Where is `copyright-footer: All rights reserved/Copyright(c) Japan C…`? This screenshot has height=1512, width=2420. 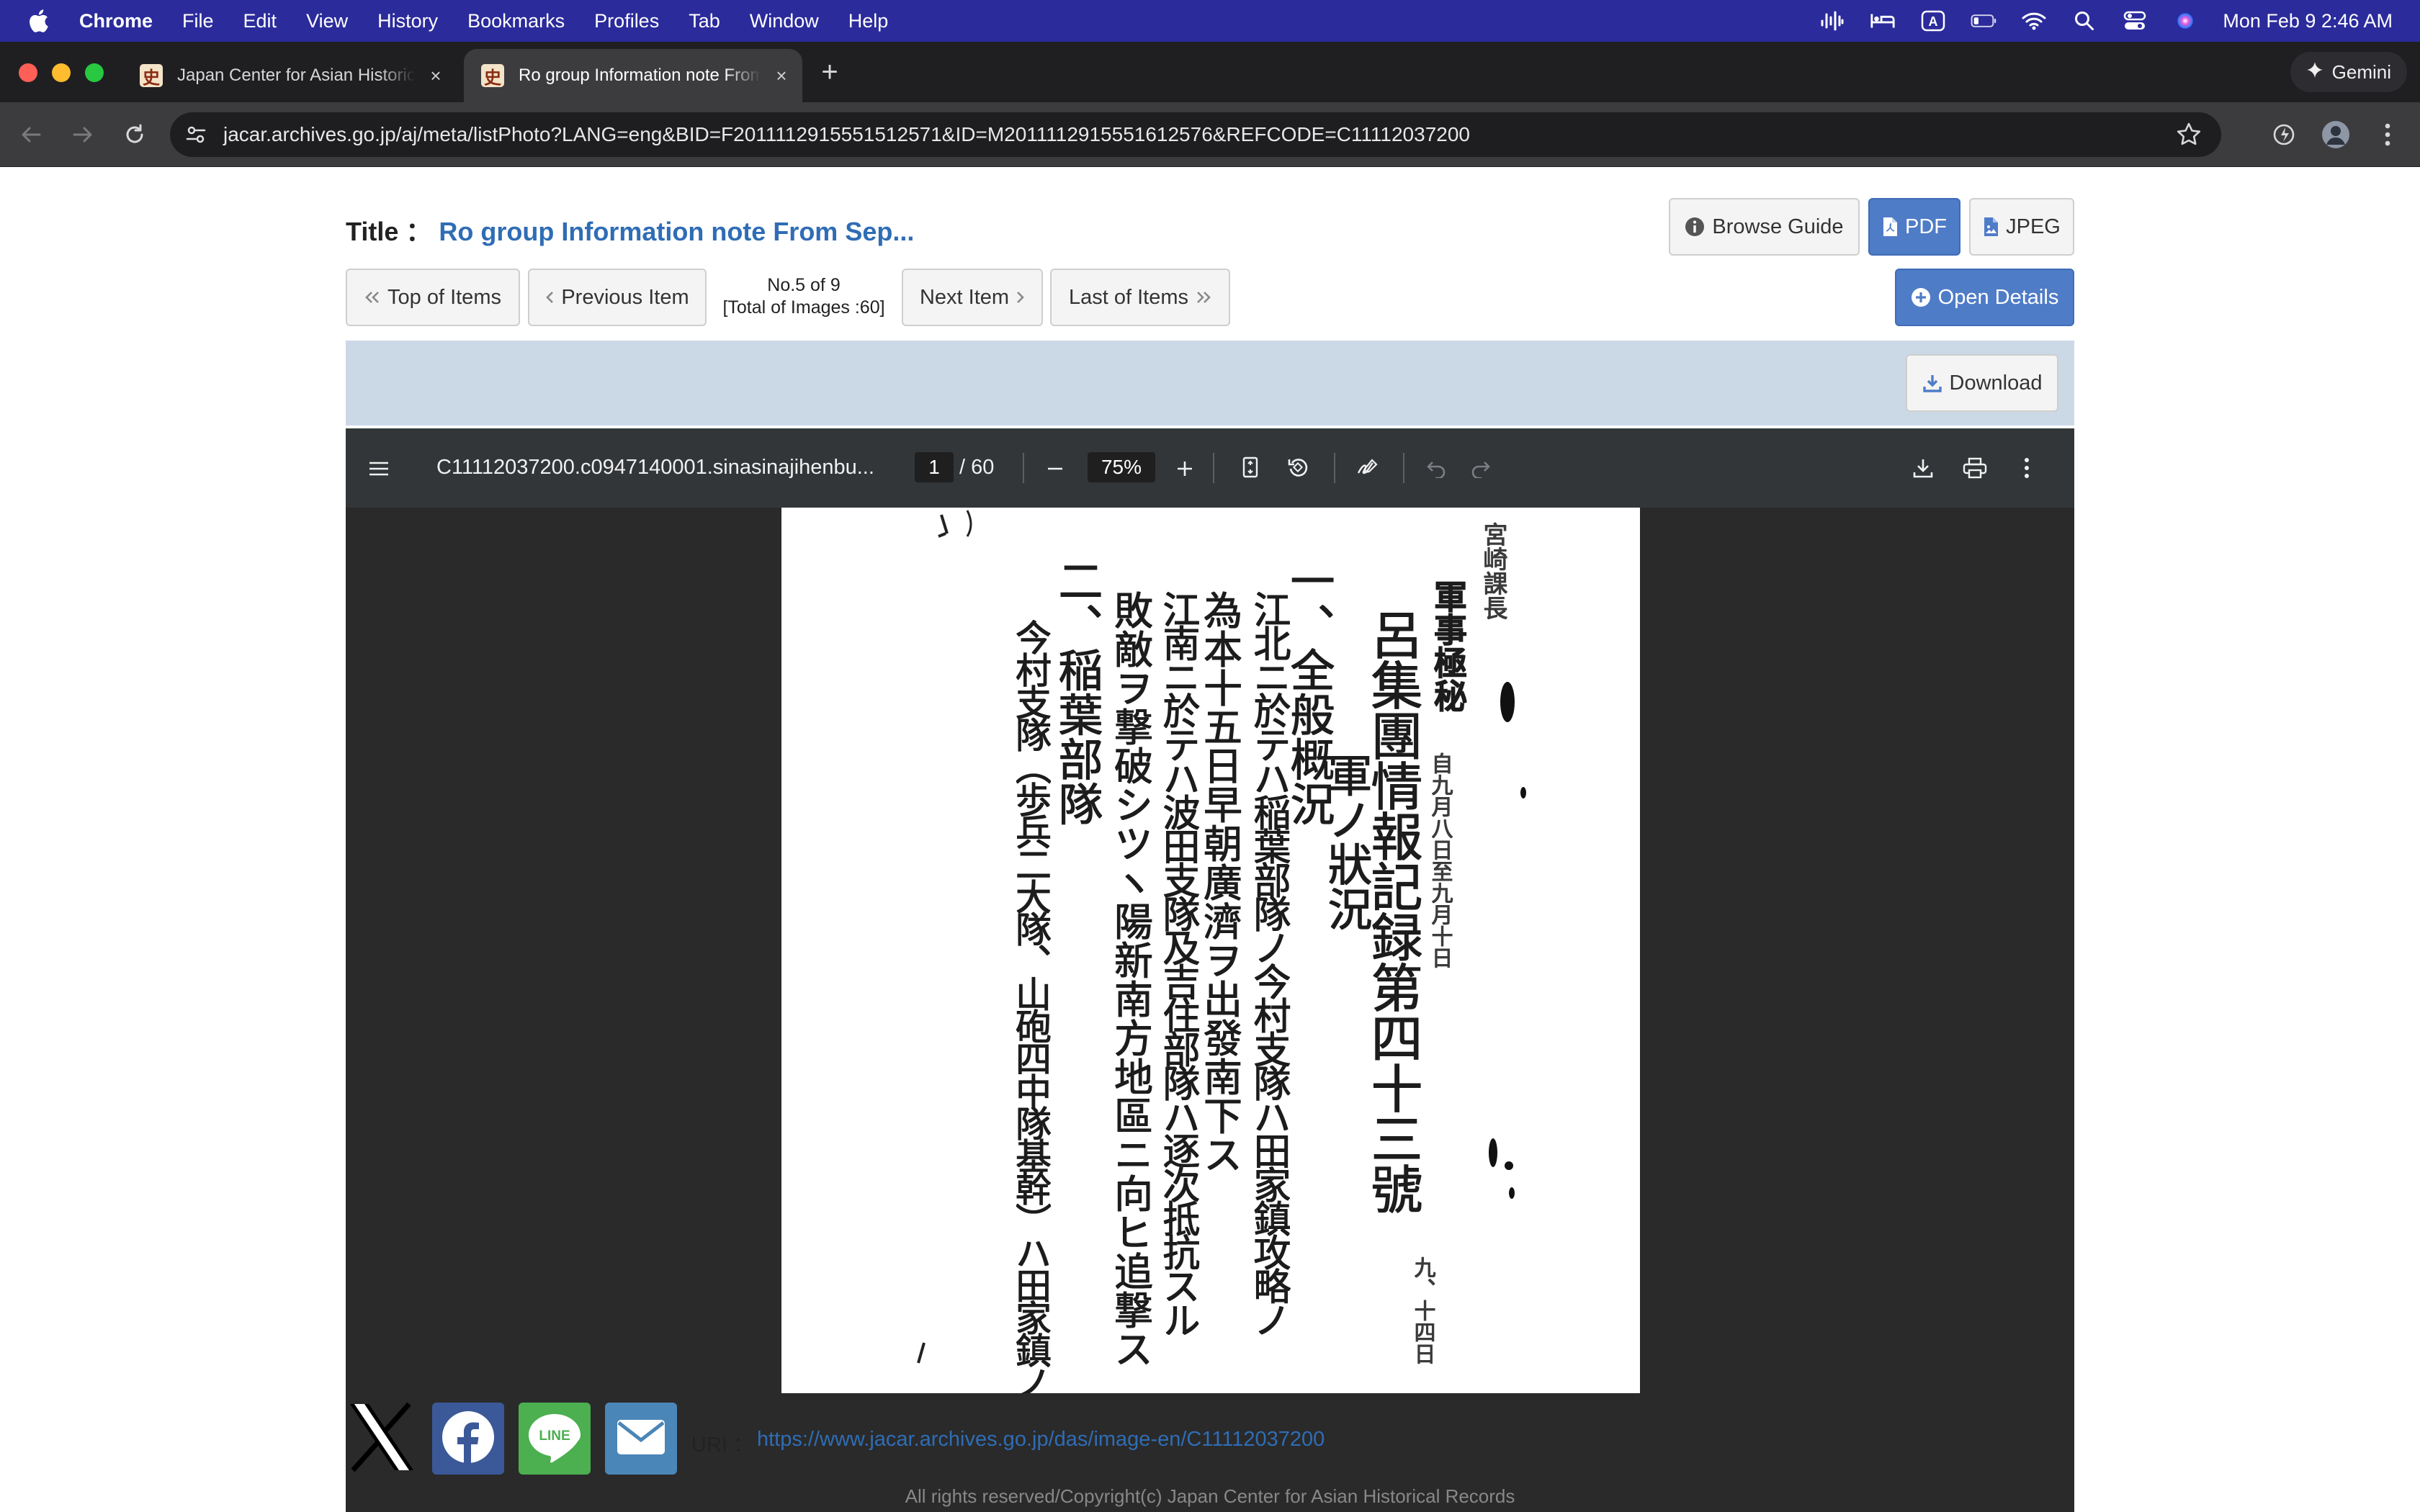
copyright-footer: All rights reserved/Copyright(c) Japan C… is located at coordinates (1210, 1496).